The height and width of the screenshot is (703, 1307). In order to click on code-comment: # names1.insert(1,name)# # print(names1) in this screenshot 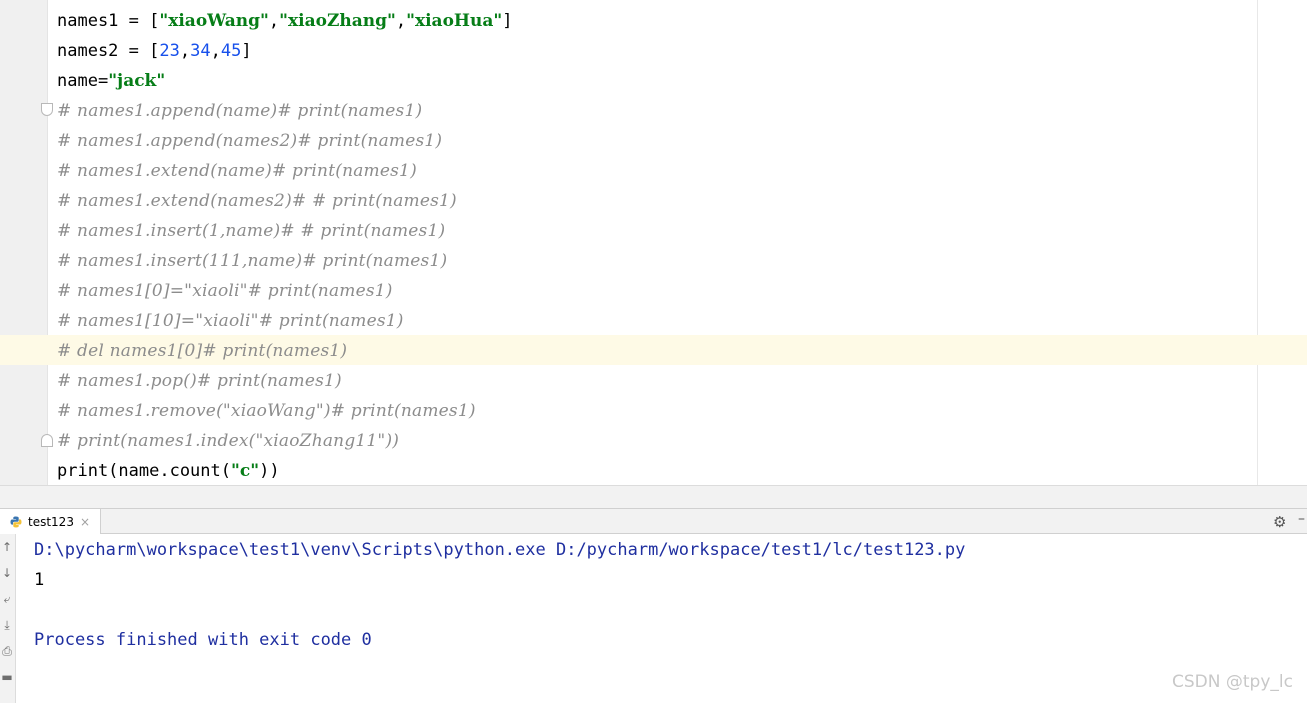, I will do `click(251, 231)`.